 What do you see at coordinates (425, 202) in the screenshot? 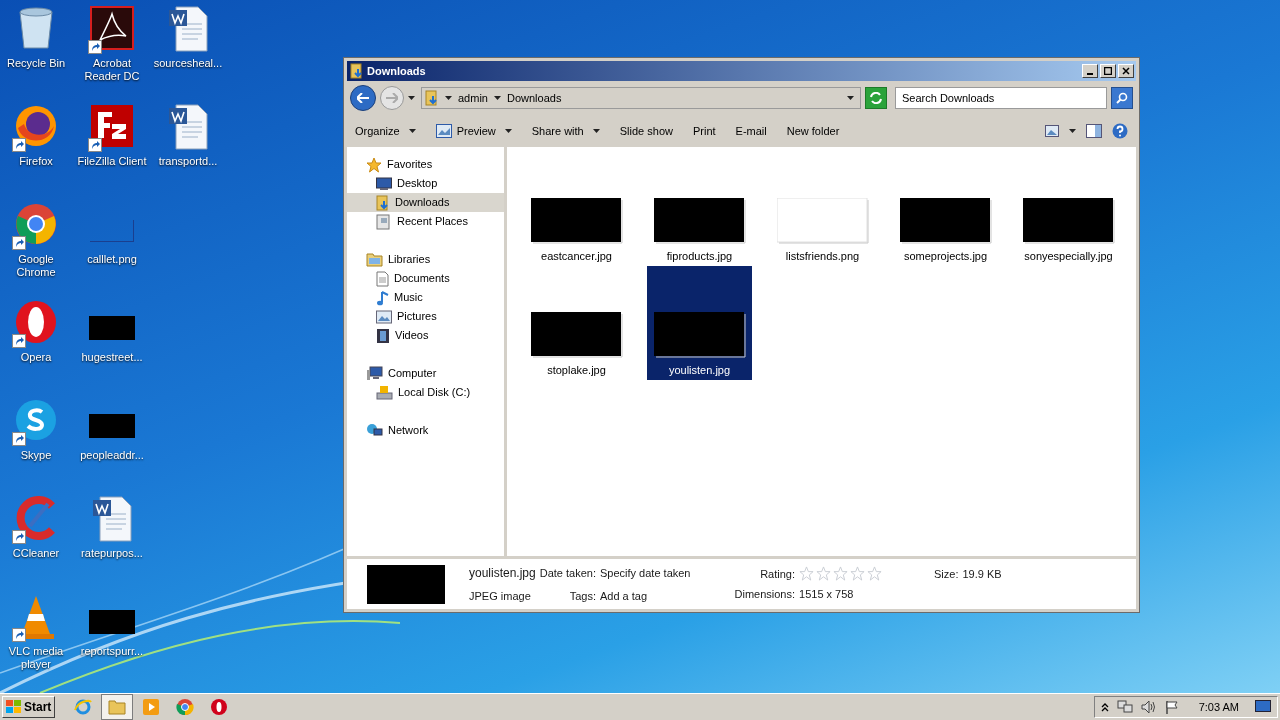
I see `nav-item: Downloads` at bounding box center [425, 202].